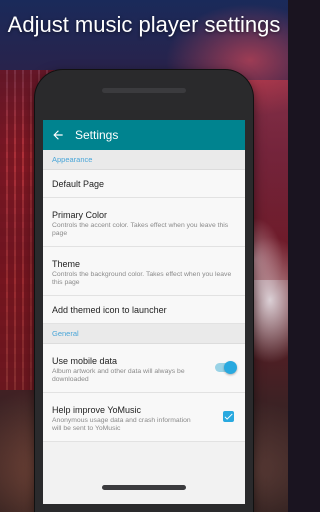  I want to click on app-bar: Settings, so click(144, 135).